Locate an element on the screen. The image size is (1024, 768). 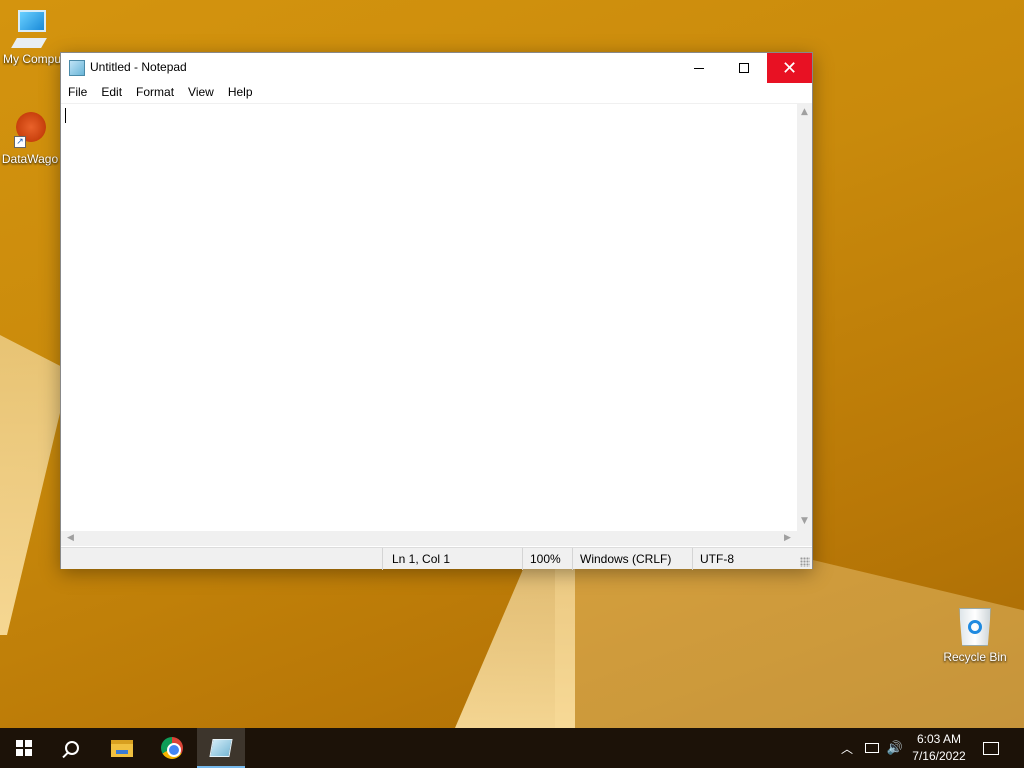
volume-icon: 🔊 is located at coordinates (895, 748).